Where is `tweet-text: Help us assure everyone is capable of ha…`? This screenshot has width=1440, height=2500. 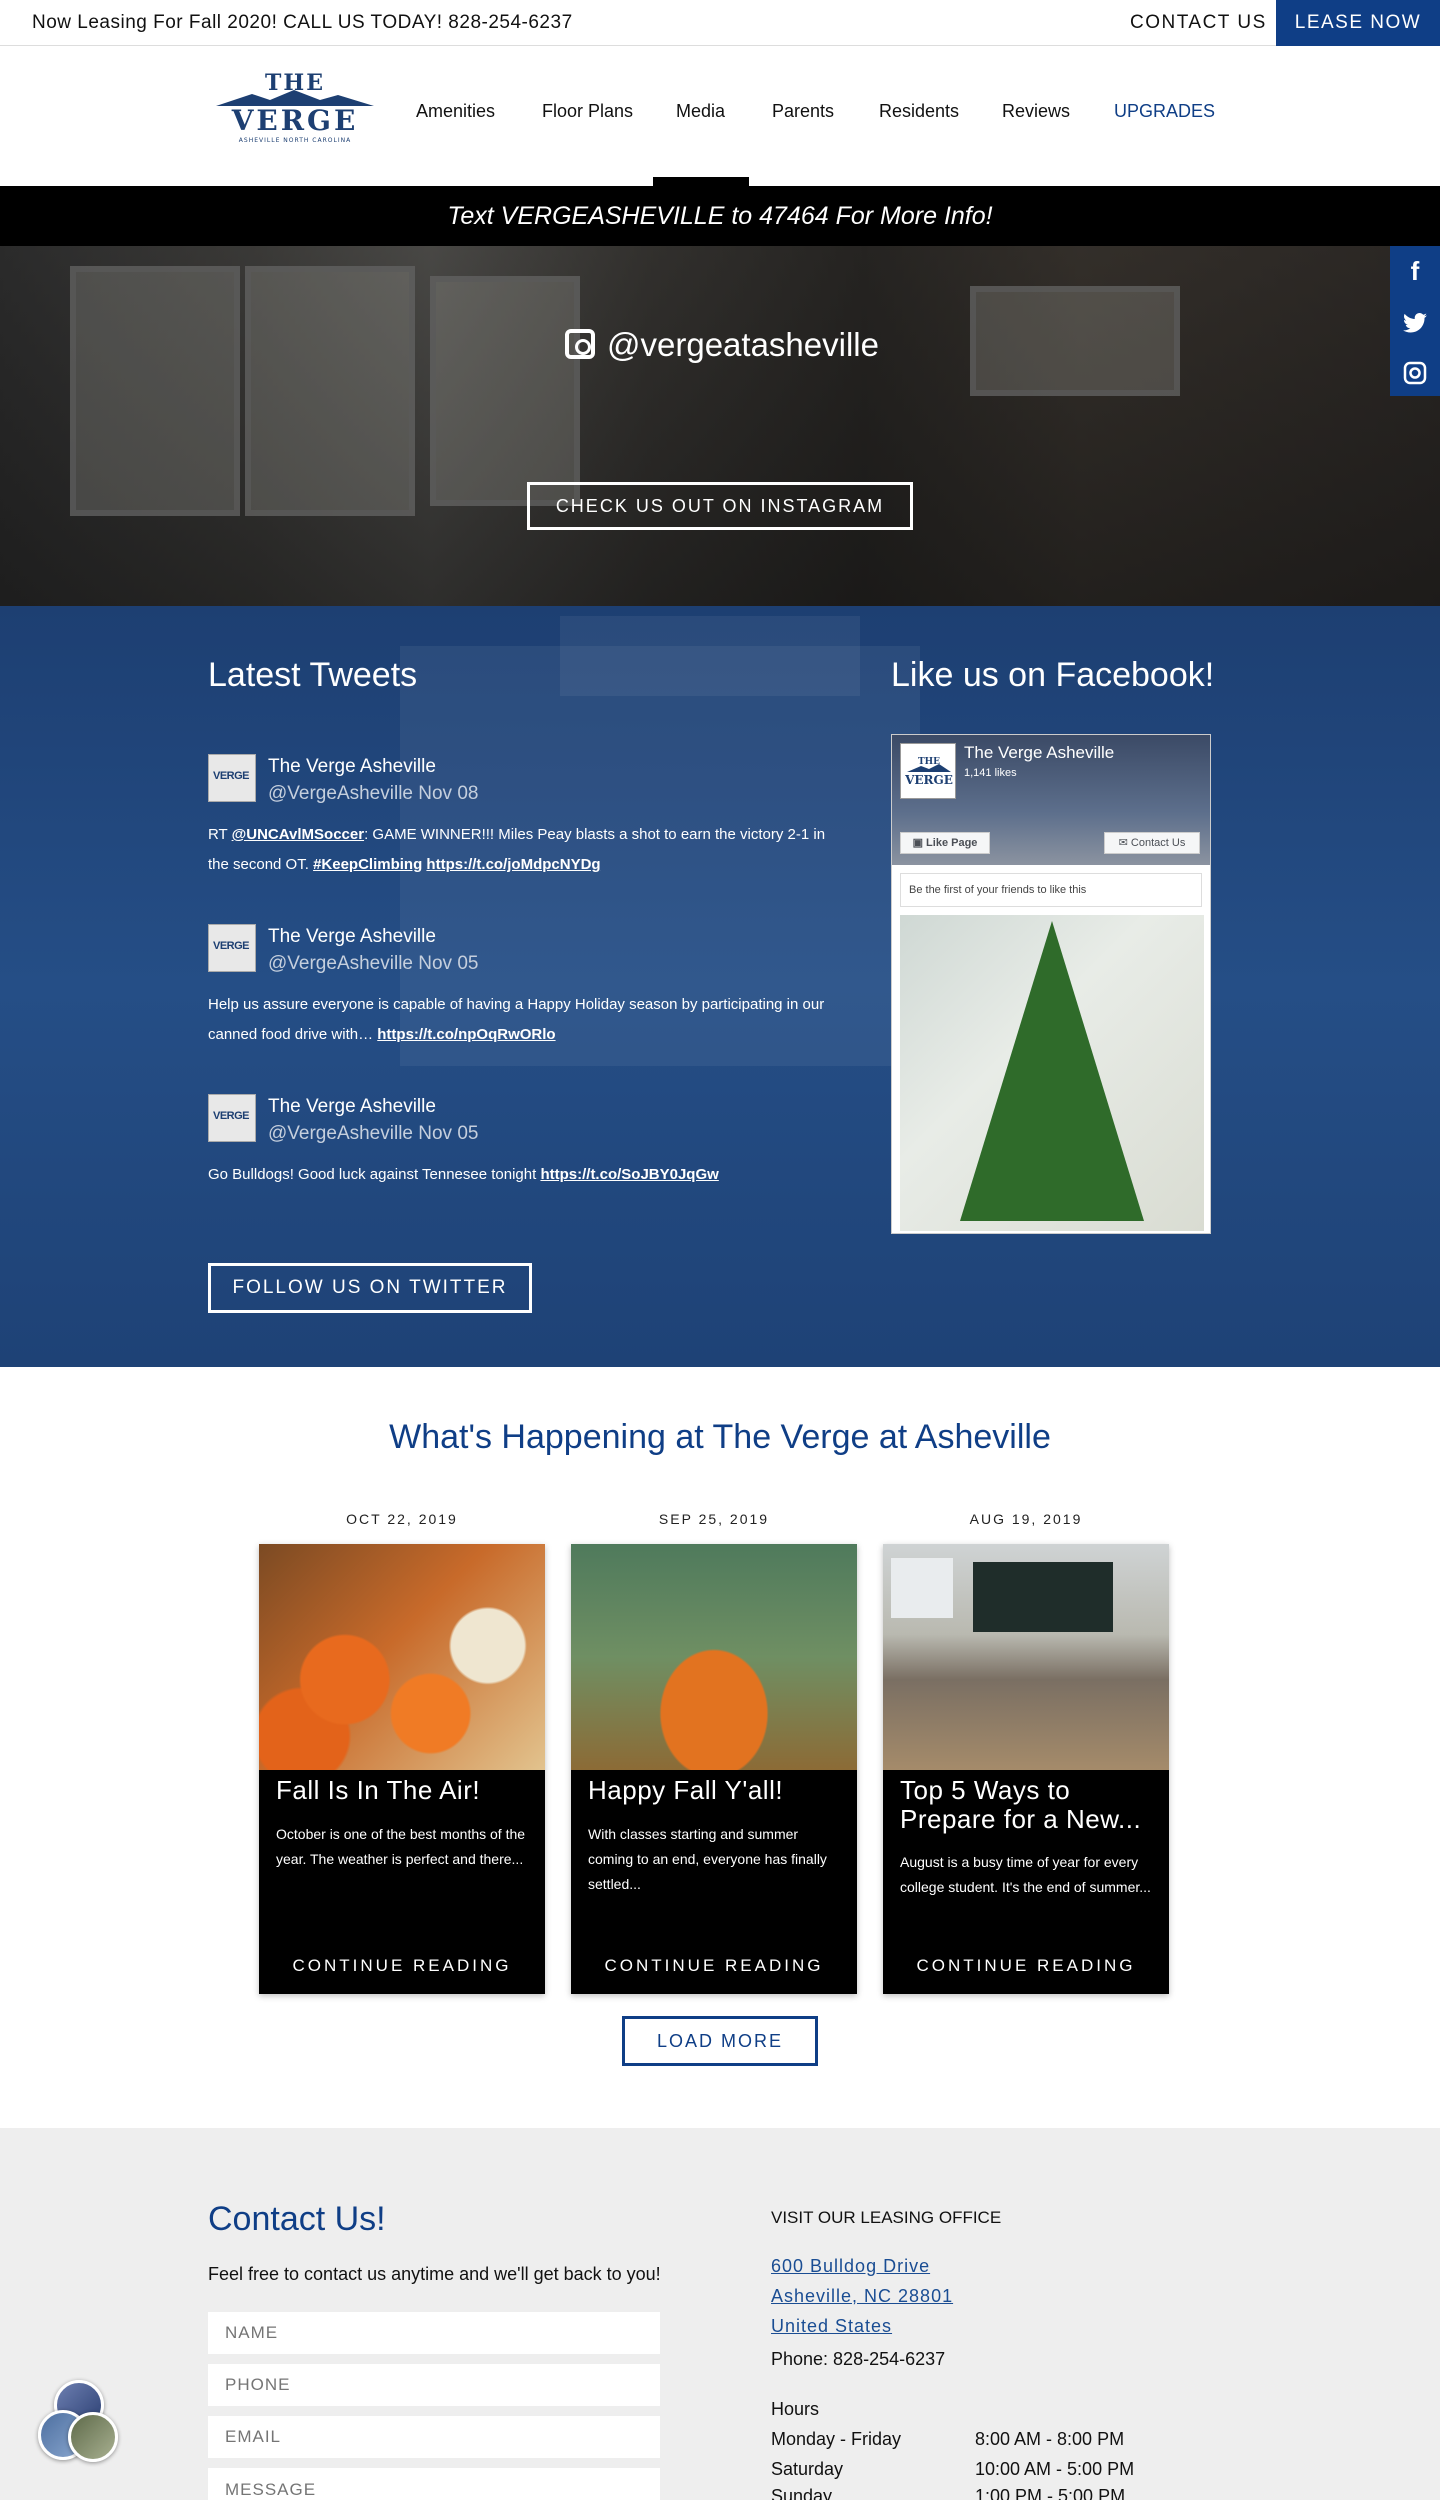
tweet-text: Help us assure everyone is capable of ha… is located at coordinates (528, 1020).